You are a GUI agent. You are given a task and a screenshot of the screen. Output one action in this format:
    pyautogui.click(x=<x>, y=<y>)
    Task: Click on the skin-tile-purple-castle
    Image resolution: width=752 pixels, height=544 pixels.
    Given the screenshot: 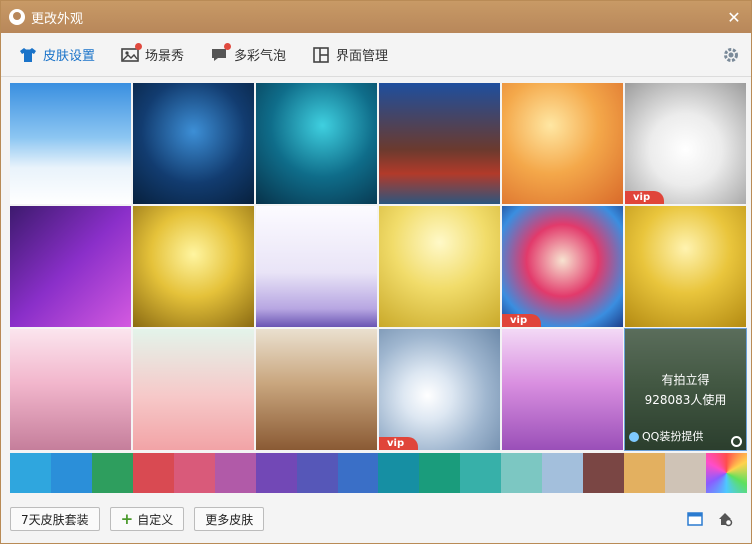 What is the action you would take?
    pyautogui.click(x=562, y=389)
    